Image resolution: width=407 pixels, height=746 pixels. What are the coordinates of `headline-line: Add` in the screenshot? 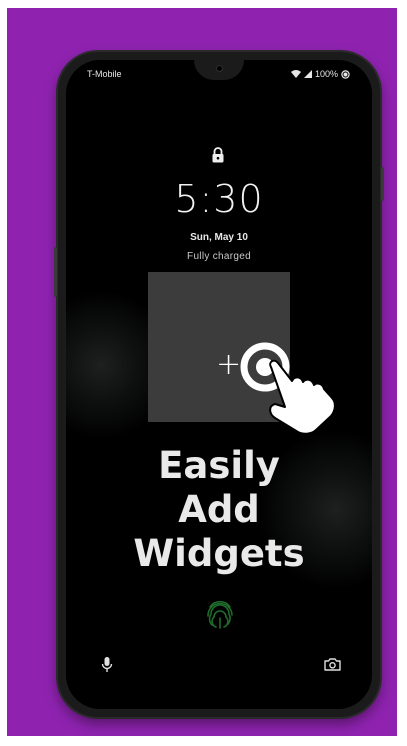 It's located at (219, 509).